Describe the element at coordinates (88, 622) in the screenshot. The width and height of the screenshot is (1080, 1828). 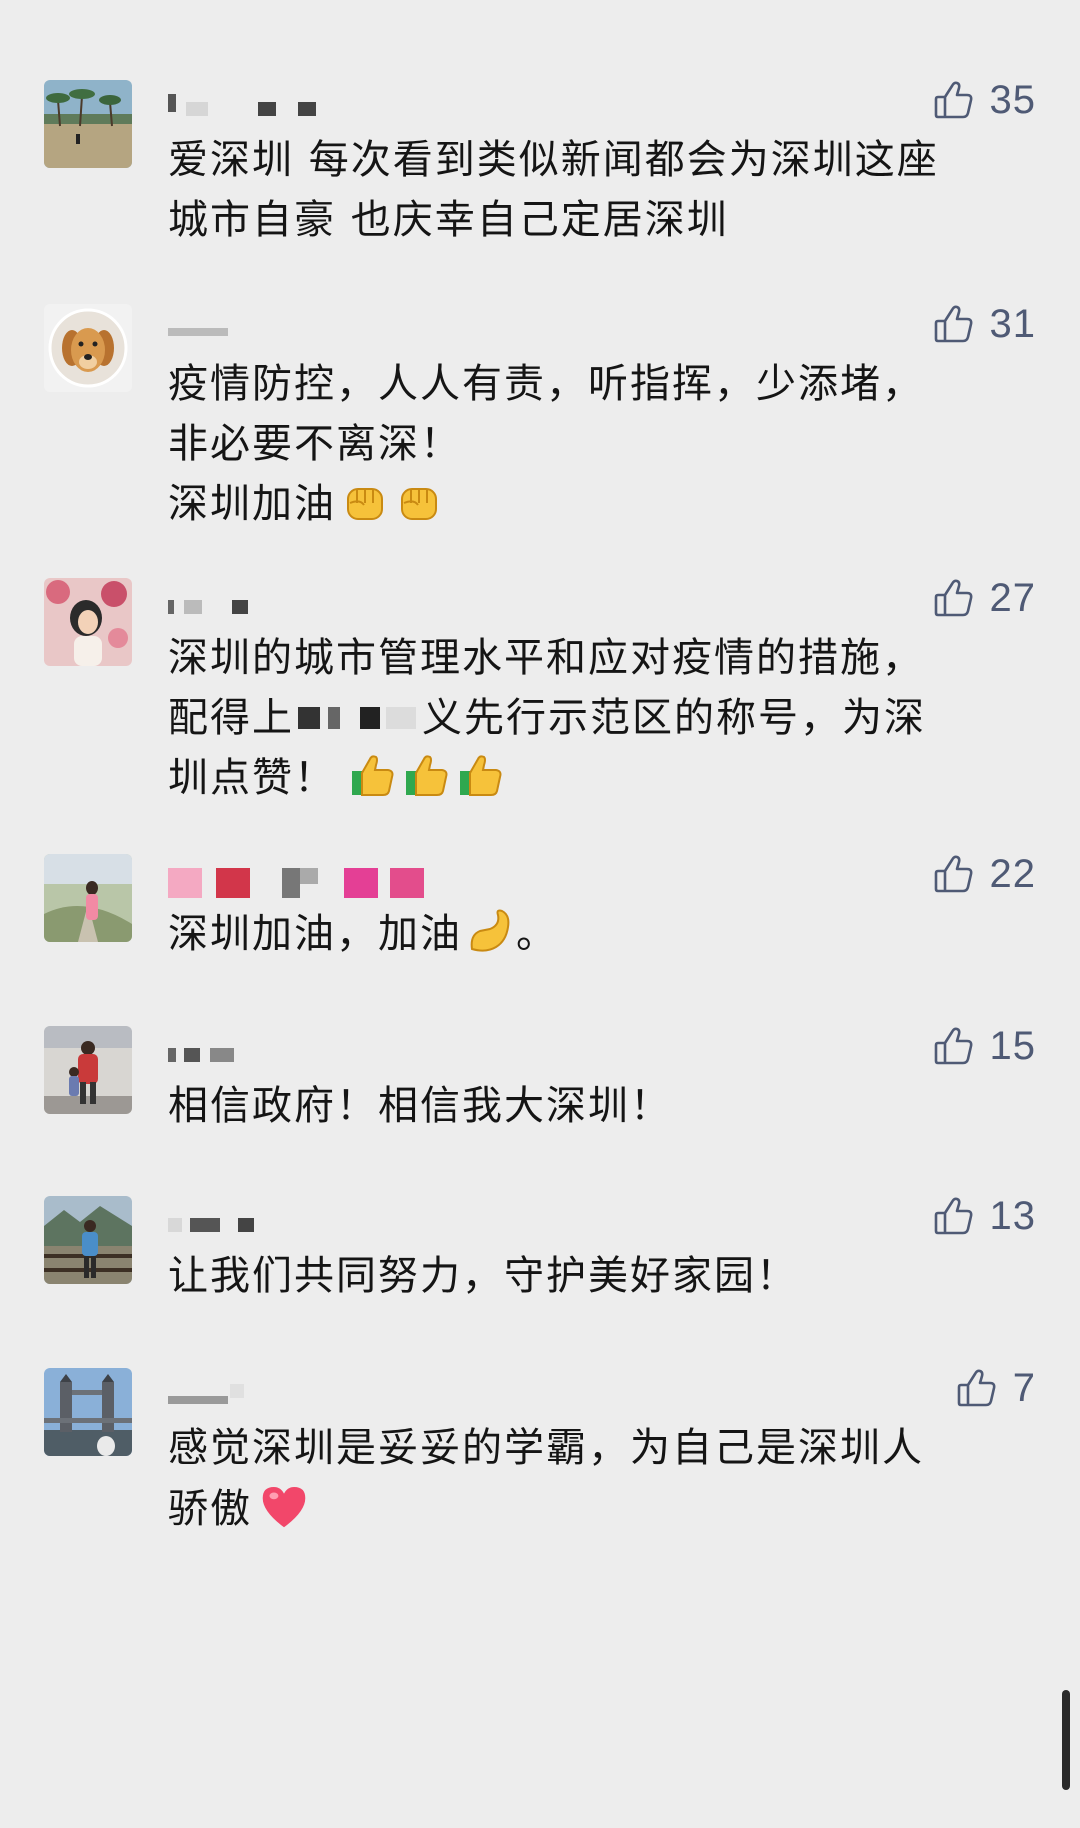
I see `girl-flowers-avatar` at that location.